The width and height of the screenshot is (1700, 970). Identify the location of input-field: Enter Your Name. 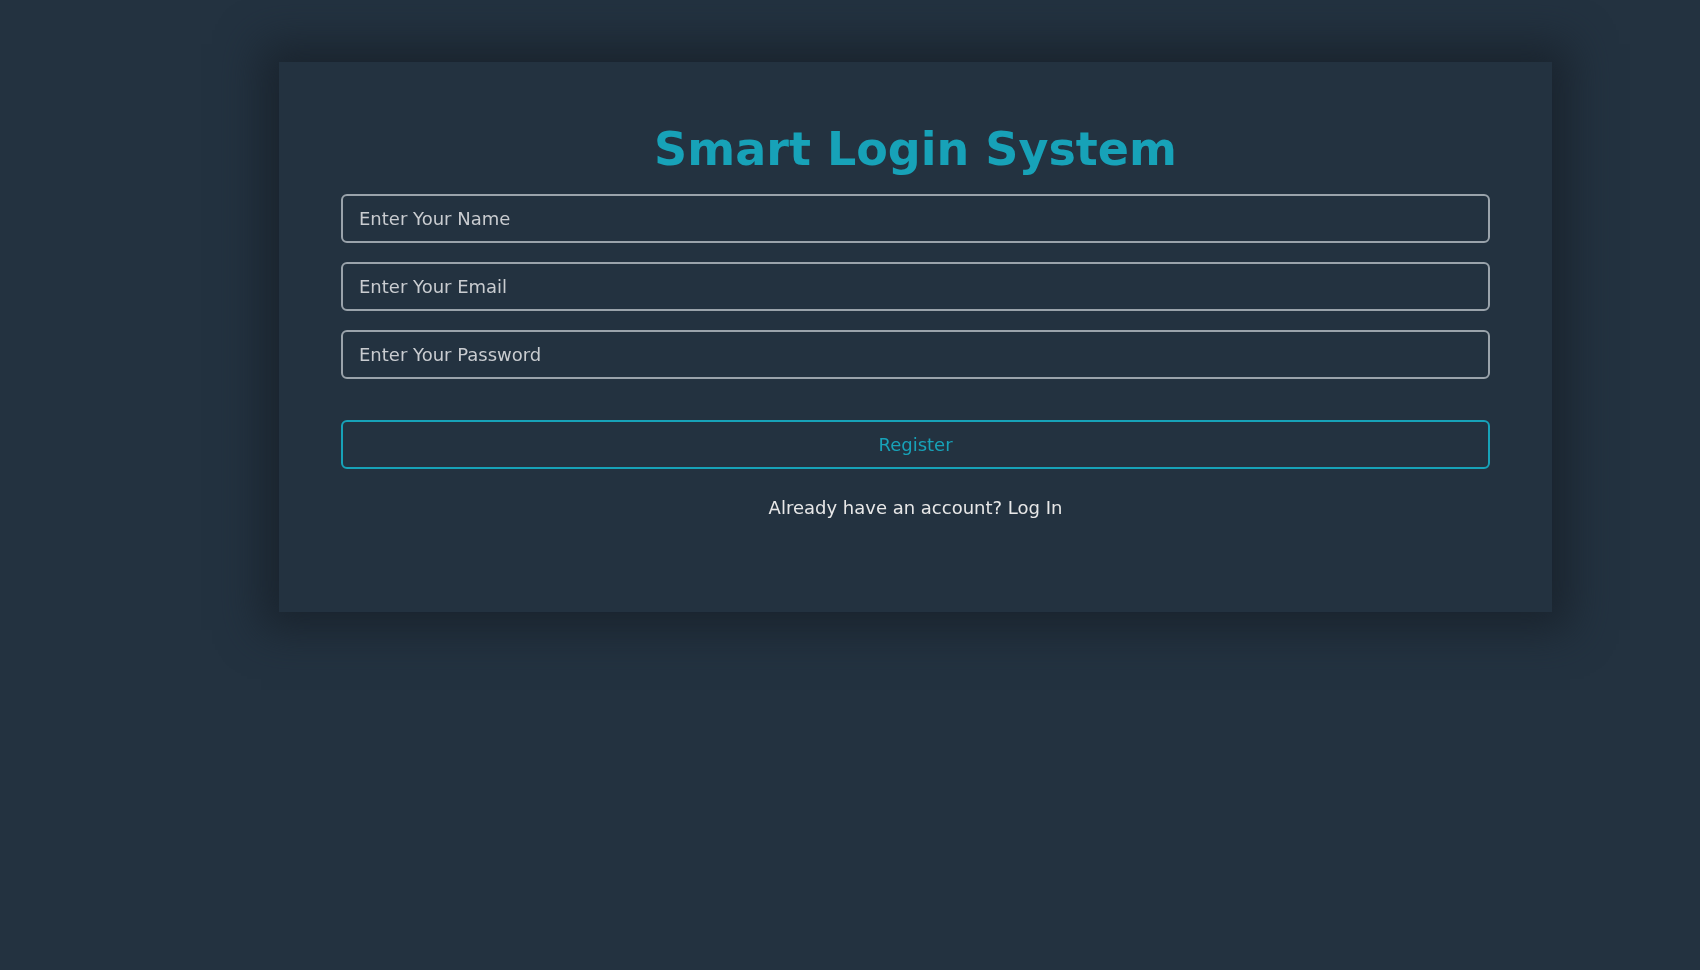
(915, 218).